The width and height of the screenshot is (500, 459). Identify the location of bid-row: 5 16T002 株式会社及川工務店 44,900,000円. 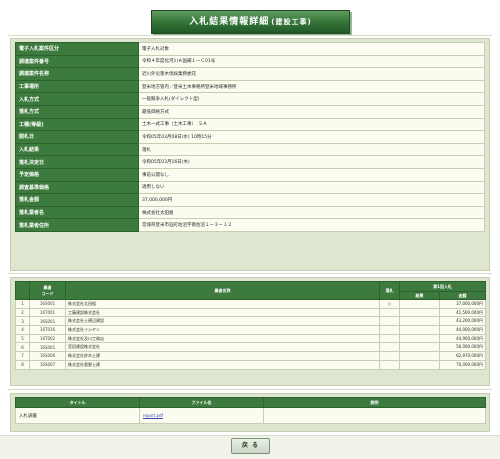
(251, 338).